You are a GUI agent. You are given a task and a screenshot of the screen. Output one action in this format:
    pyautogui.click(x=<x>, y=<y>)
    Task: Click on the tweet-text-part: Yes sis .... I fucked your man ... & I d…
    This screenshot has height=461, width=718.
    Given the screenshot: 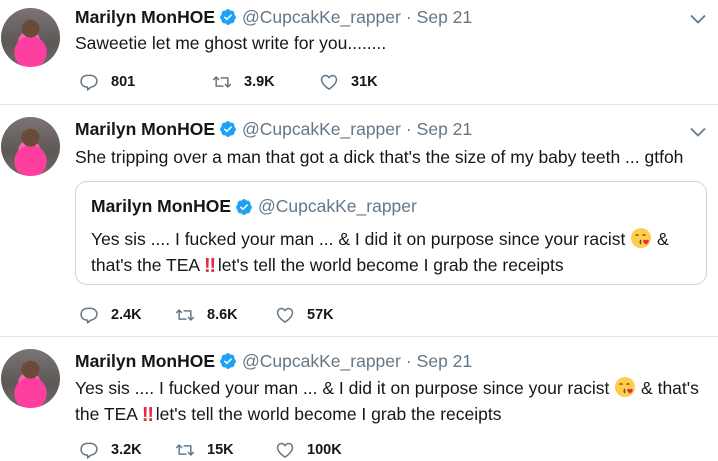 What is the action you would take?
    pyautogui.click(x=345, y=388)
    